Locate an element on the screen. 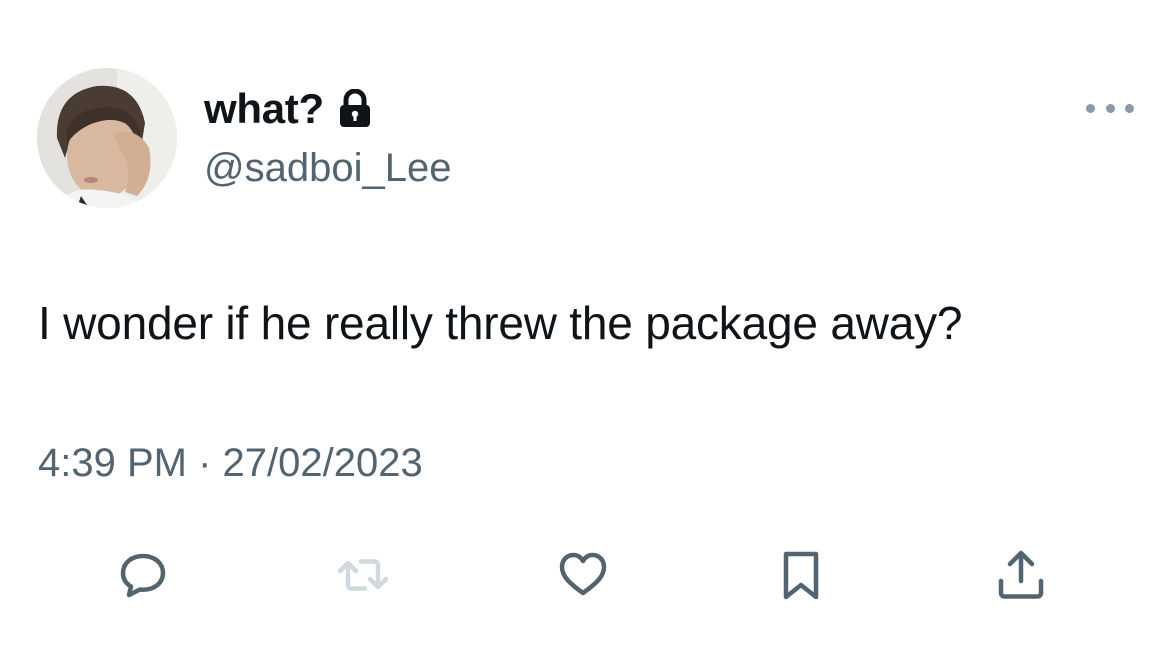 This screenshot has width=1170, height=658. share-button is located at coordinates (1021, 575).